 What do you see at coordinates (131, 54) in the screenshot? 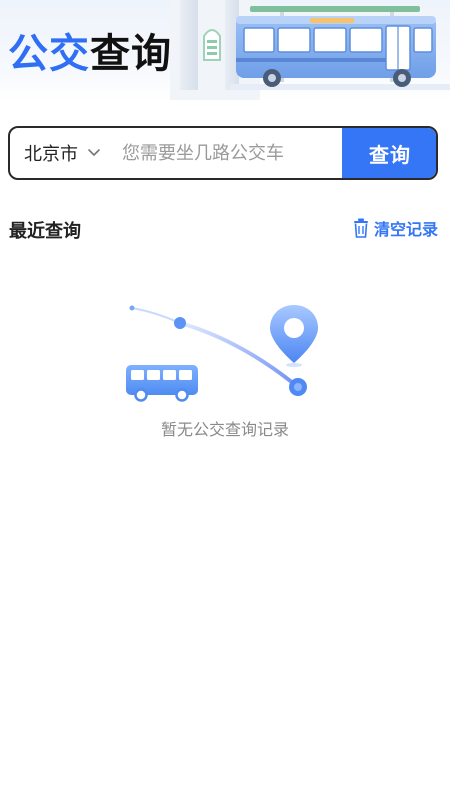
I see `page-title-rest: 查询` at bounding box center [131, 54].